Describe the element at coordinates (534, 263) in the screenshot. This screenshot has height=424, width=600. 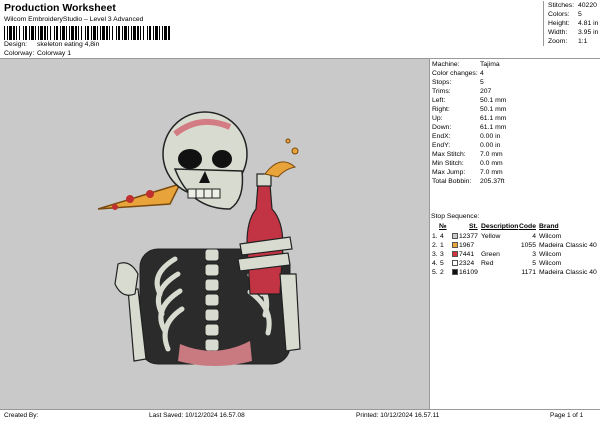
I see `stop-code: 5` at that location.